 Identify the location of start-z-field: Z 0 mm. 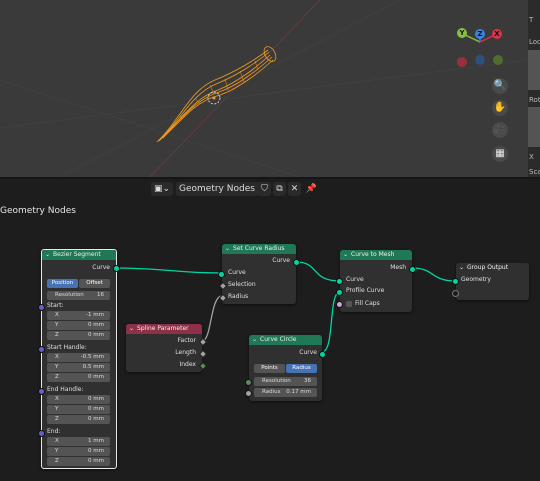
(78, 335).